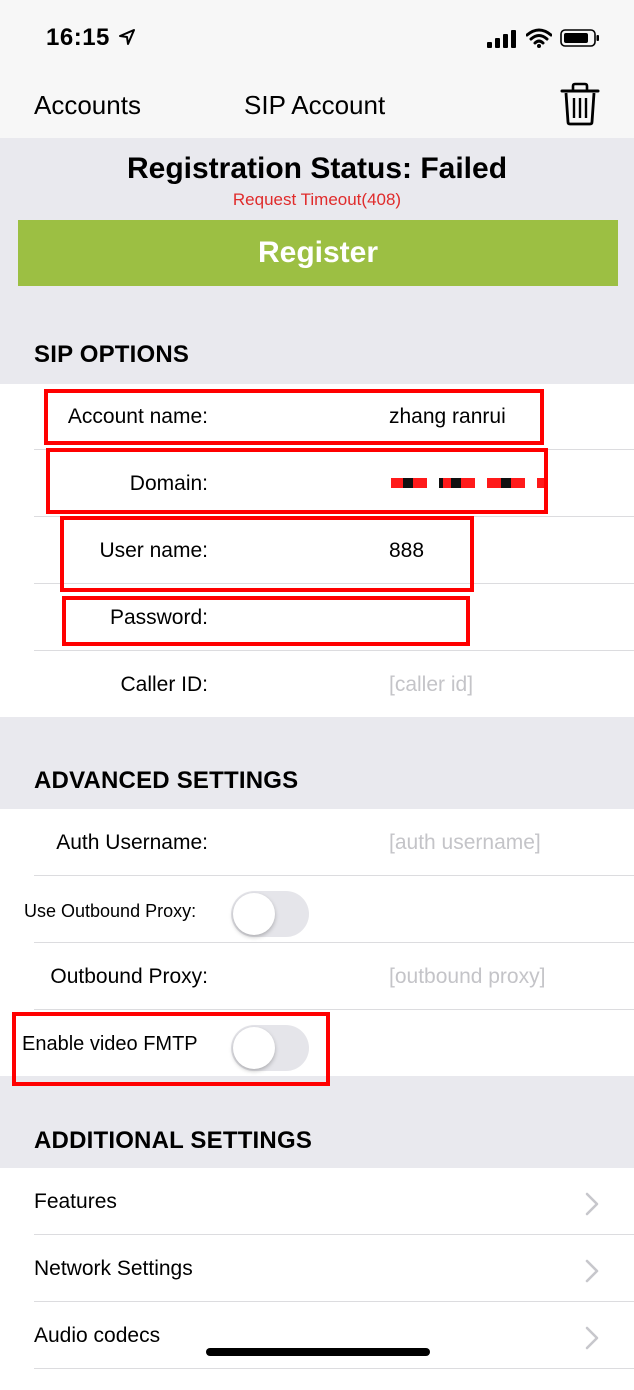  What do you see at coordinates (171, 1049) in the screenshot?
I see `highlight-box-video-fmtp` at bounding box center [171, 1049].